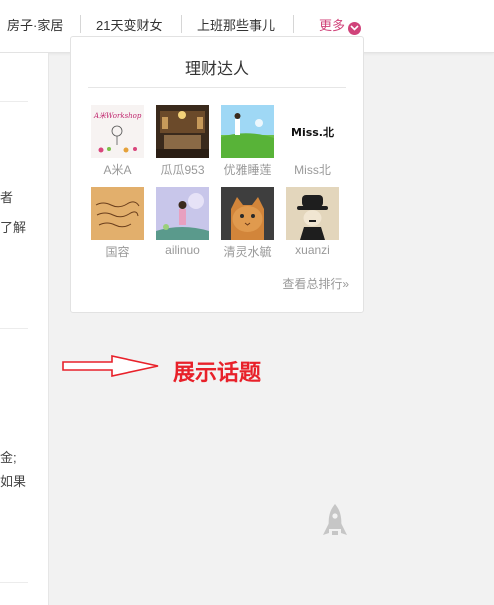  I want to click on svg-text: Miss.北, so click(312, 132).